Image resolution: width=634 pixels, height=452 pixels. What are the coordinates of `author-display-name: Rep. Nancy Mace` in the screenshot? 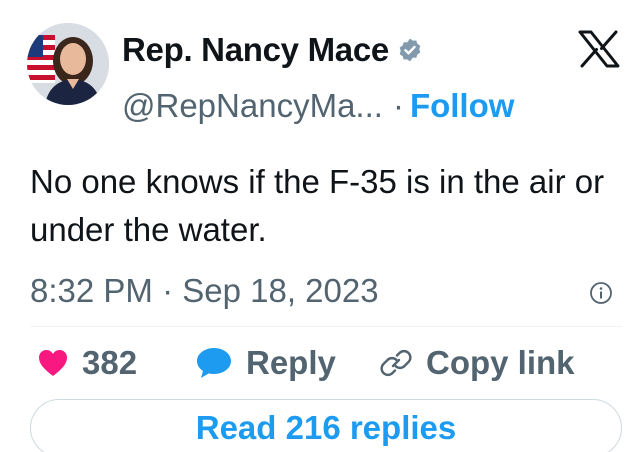 It's located at (255, 50).